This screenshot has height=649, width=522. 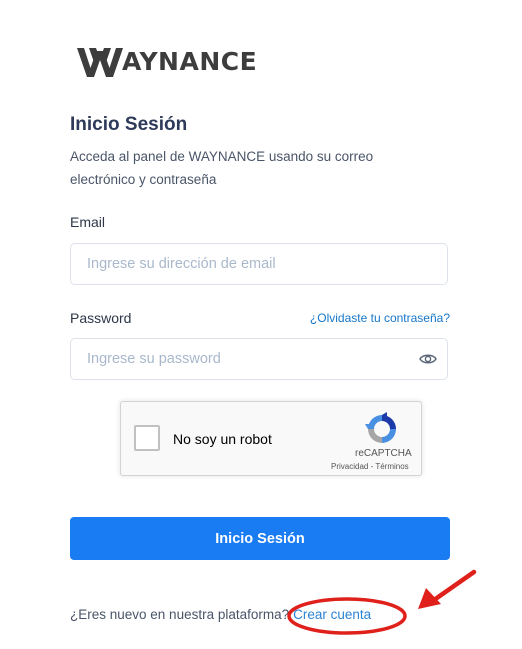 What do you see at coordinates (383, 453) in the screenshot?
I see `recaptcha-brand: reCAPTCHA` at bounding box center [383, 453].